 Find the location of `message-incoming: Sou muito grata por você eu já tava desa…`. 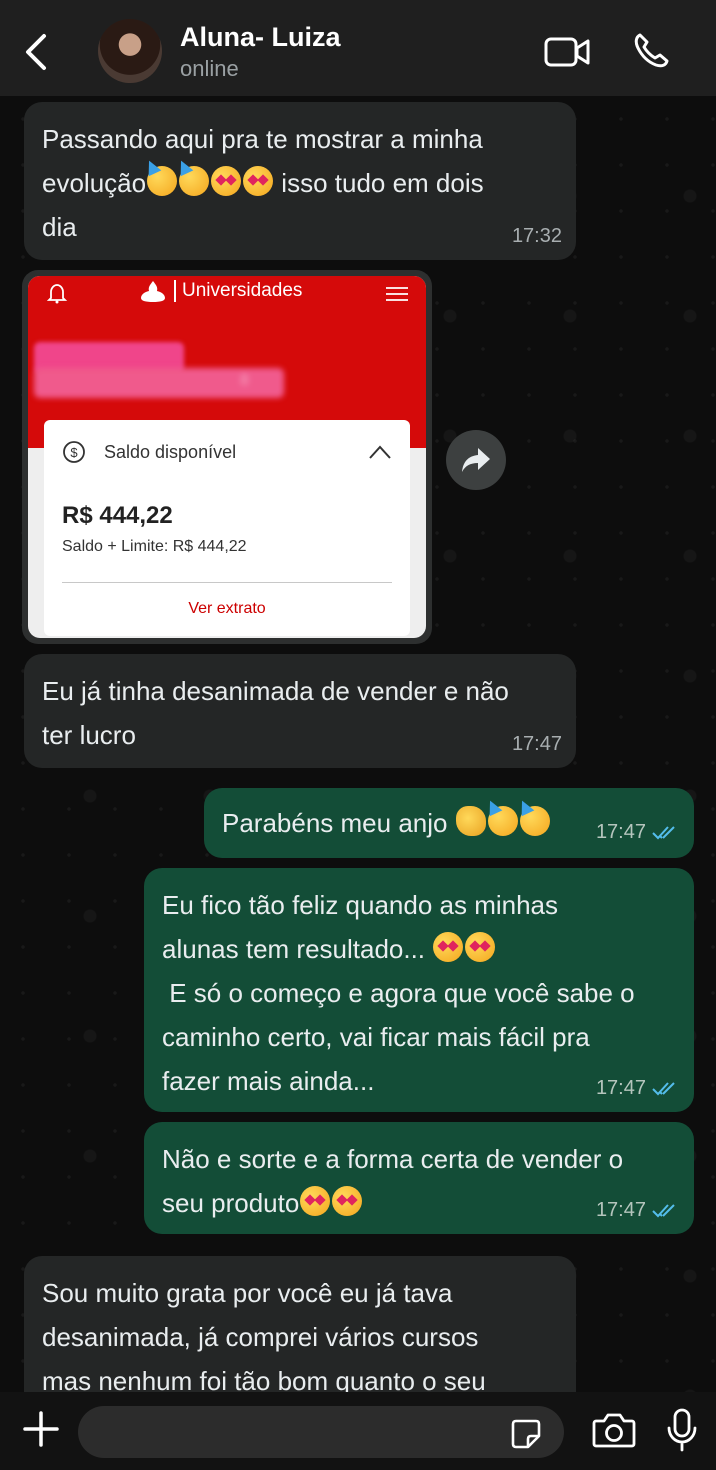

message-incoming: Sou muito grata por você eu já tava desa… is located at coordinates (300, 1324).